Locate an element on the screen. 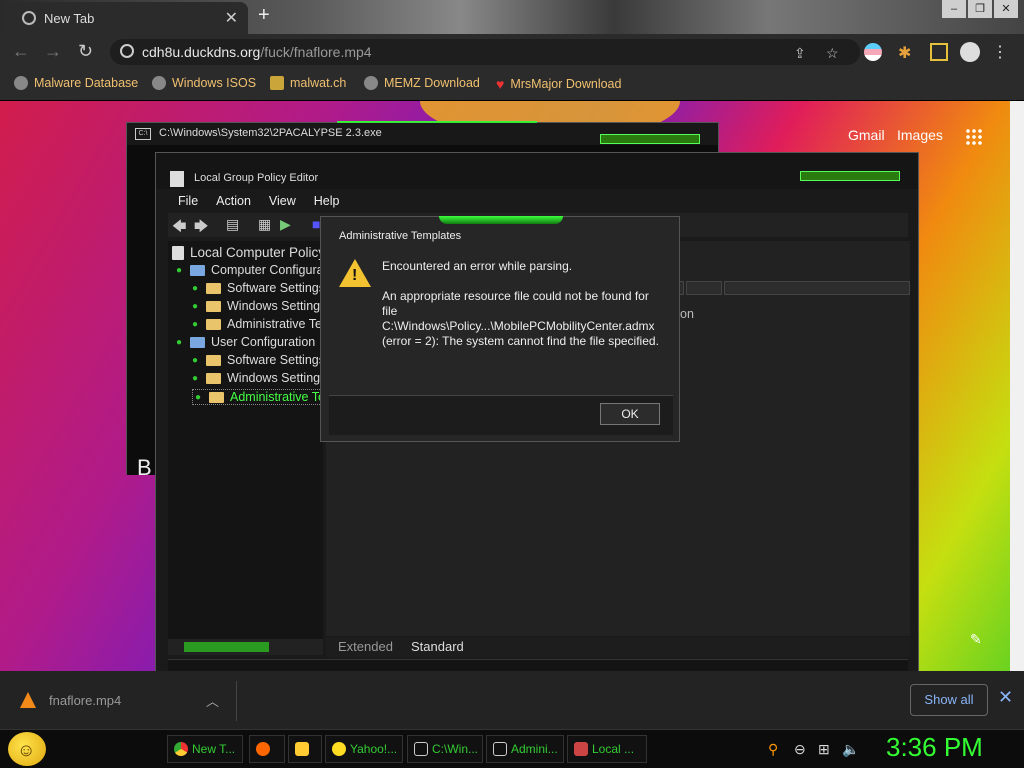 The width and height of the screenshot is (1024, 768). new-tab-button: + is located at coordinates (264, 15).